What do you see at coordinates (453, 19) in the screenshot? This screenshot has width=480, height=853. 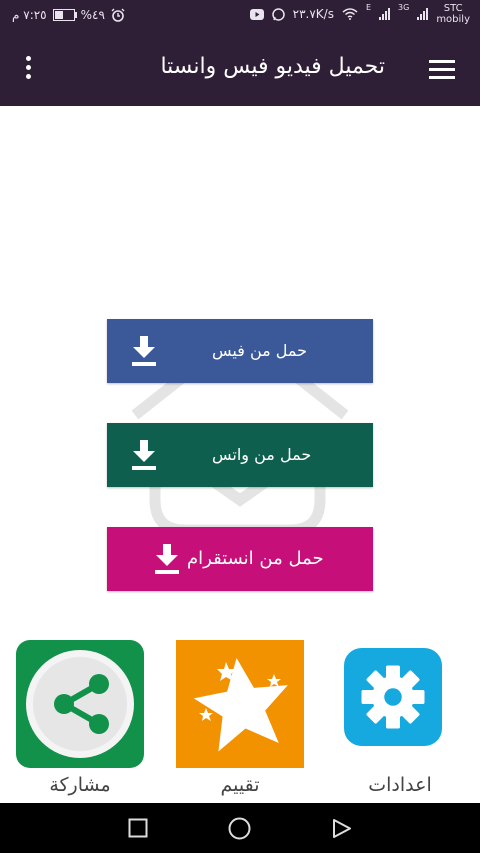 I see `carrier-sub: mobily` at bounding box center [453, 19].